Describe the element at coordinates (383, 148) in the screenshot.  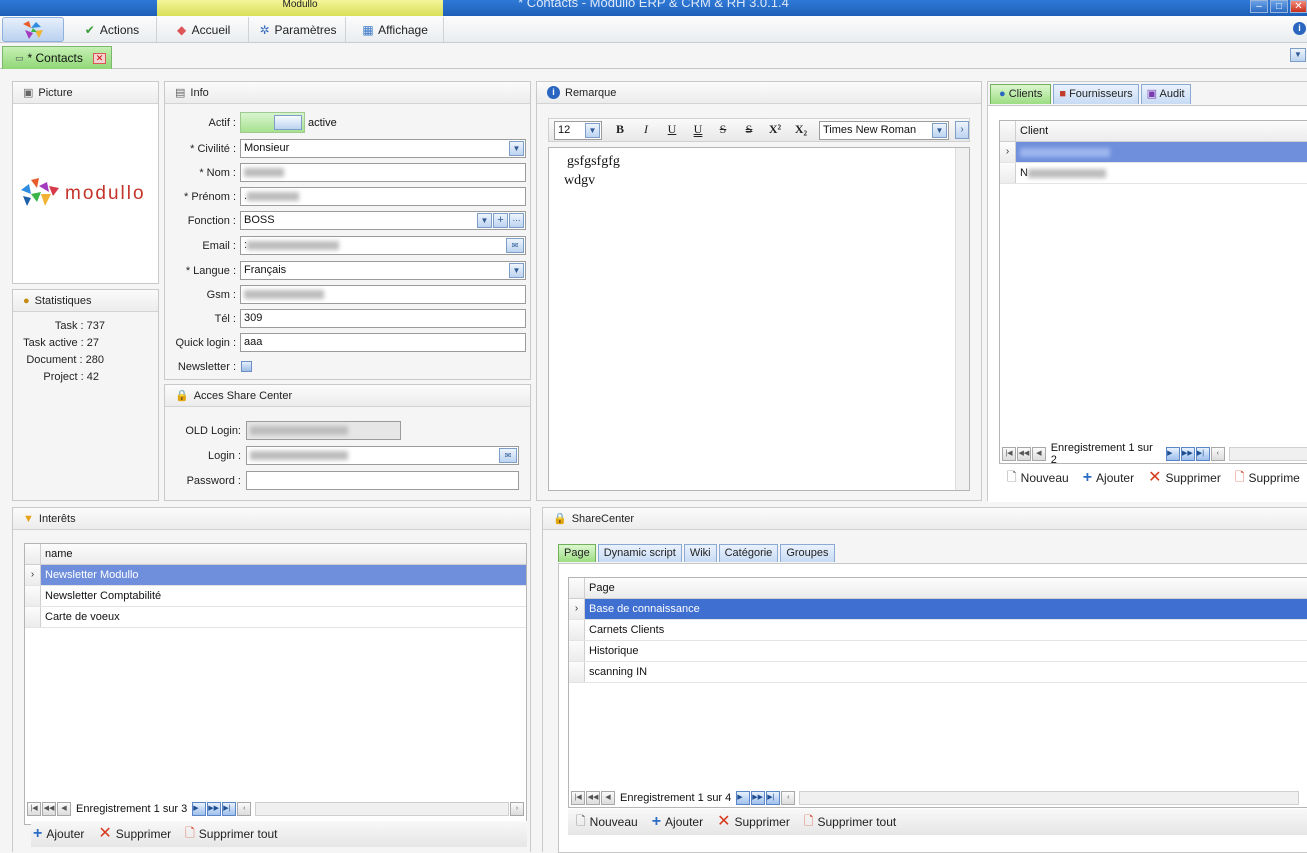
I see `civilite-select: Monsieur ▼` at that location.